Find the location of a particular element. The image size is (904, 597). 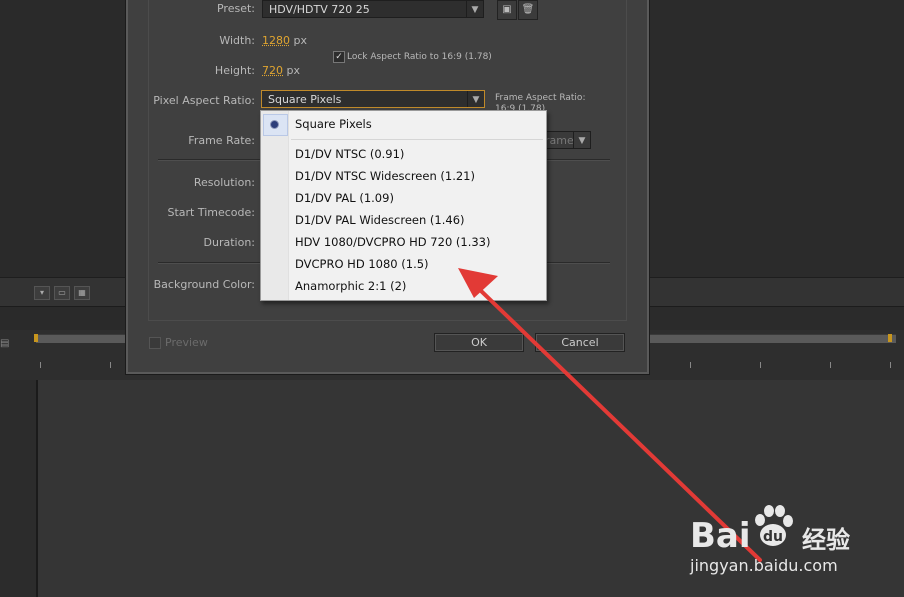

baidu-watermark: Bai du 经验 jingyan.baidu.com is located at coordinates (780, 543).